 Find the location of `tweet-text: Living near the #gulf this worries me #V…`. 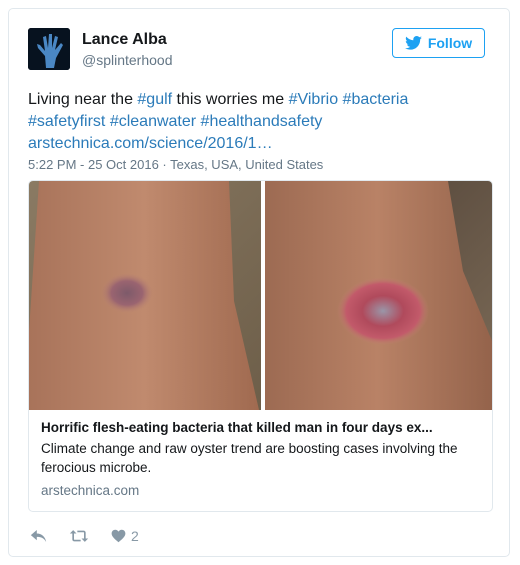

tweet-text: Living near the #gulf this worries me #V… is located at coordinates (263, 122).